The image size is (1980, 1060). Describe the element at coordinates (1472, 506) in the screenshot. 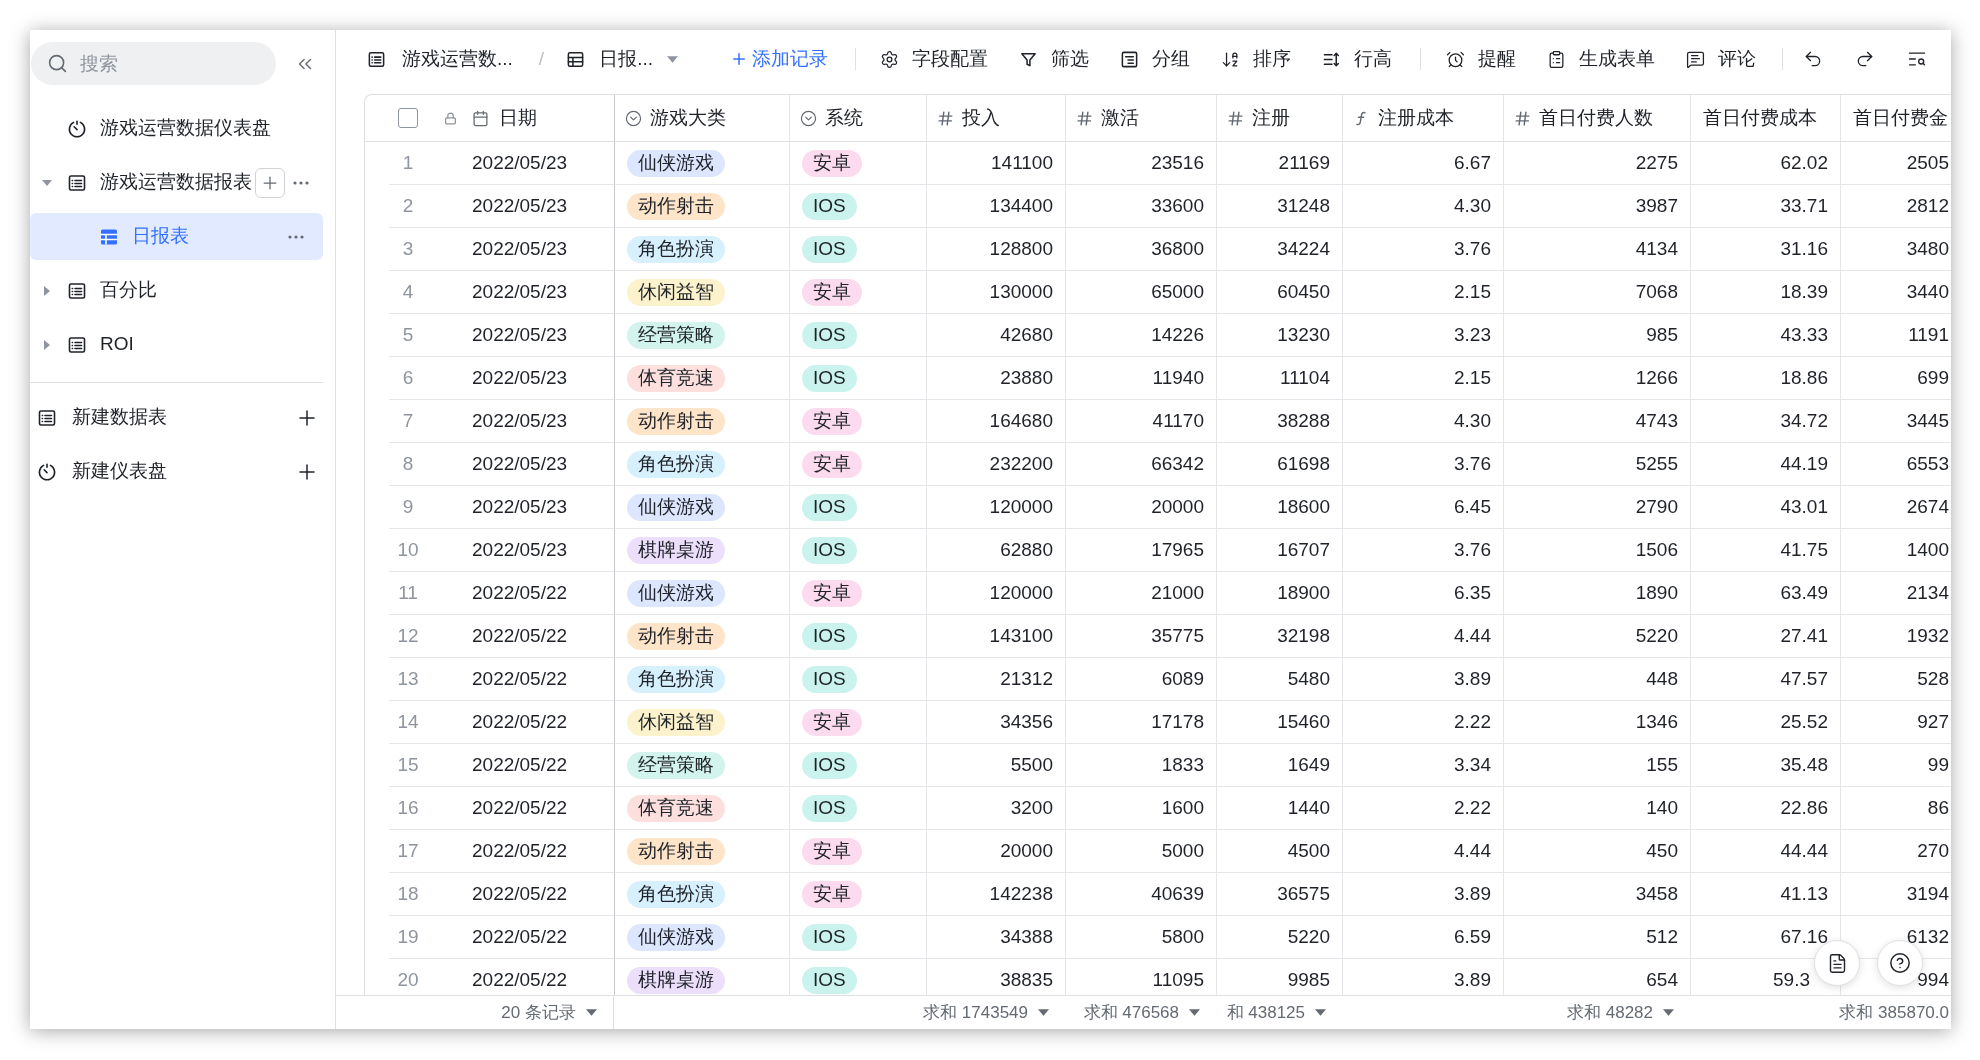

I see `number-text: 6.45` at that location.